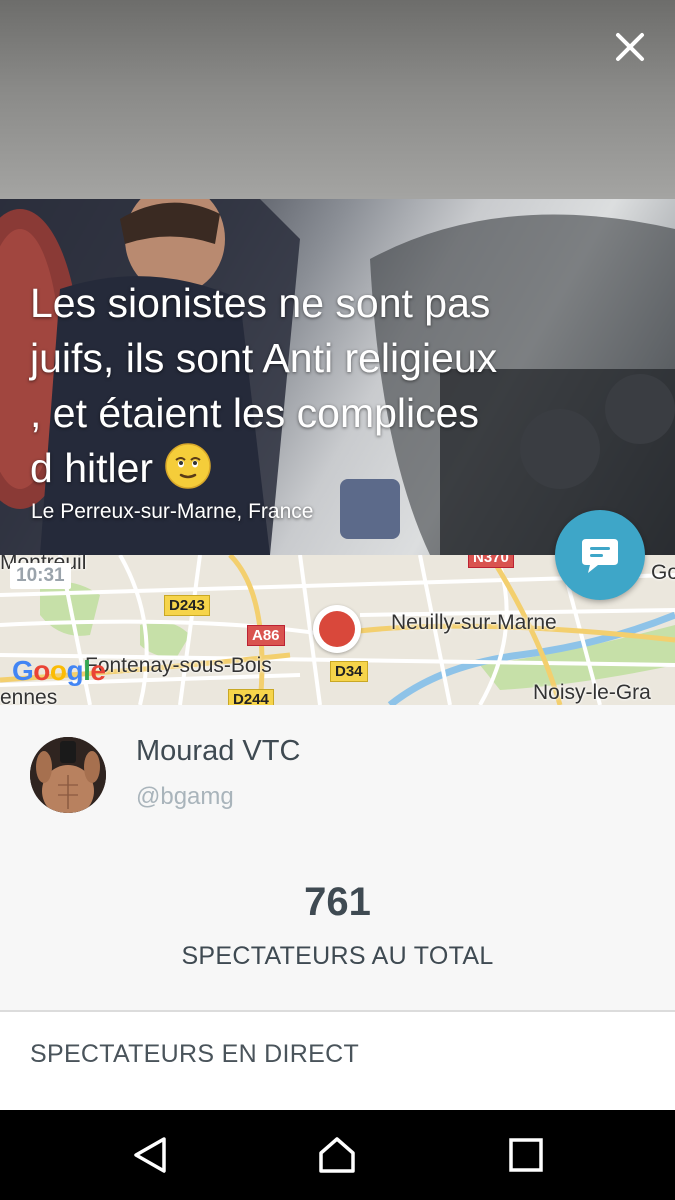 The height and width of the screenshot is (1200, 675). I want to click on live-viewers-label: SPECTATEURS EN DIRECT, so click(195, 1054).